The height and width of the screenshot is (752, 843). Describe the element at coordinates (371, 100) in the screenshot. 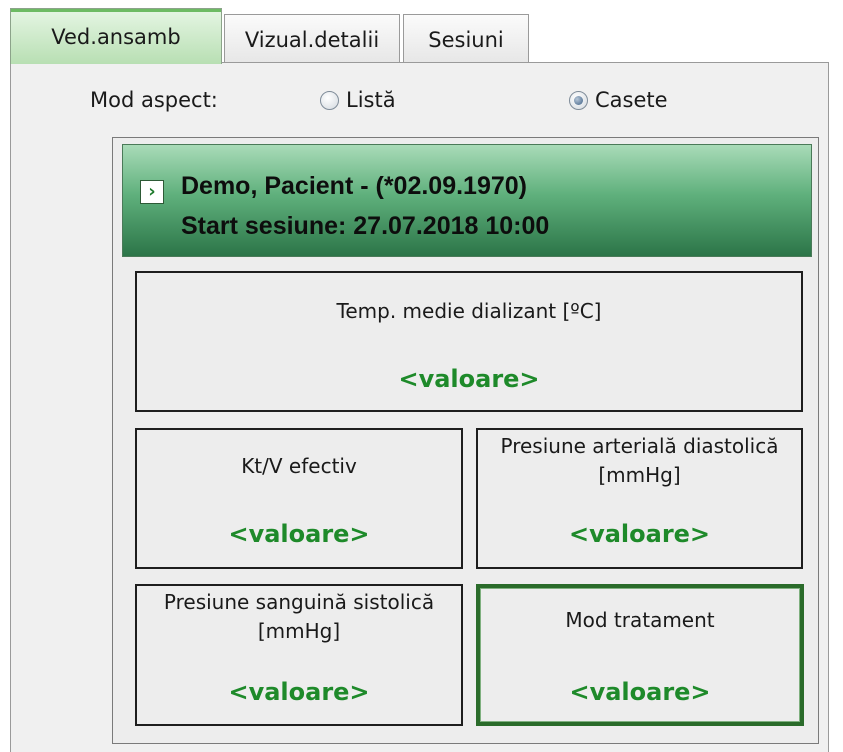

I see `radio-label: Listă` at that location.